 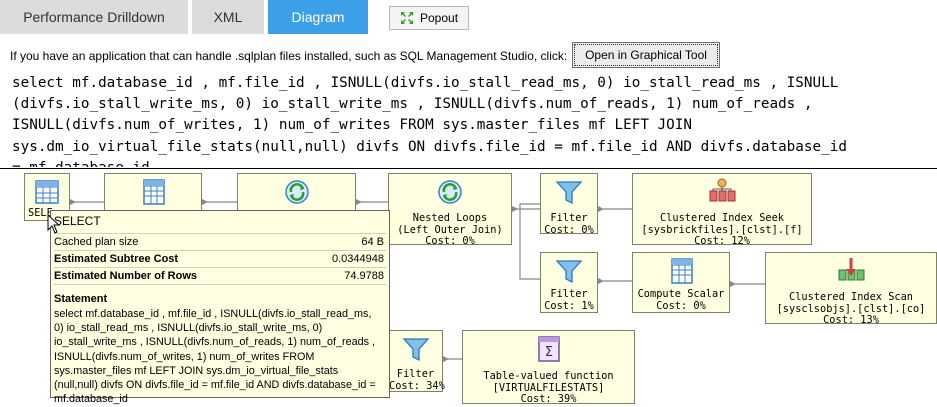 What do you see at coordinates (47, 192) in the screenshot?
I see `select-icon` at bounding box center [47, 192].